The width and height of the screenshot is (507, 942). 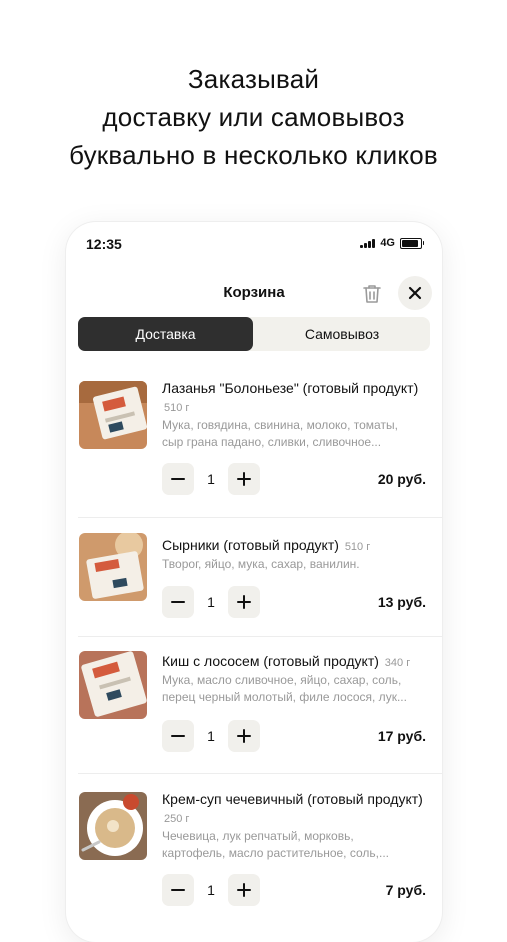 What do you see at coordinates (292, 799) in the screenshot?
I see `product-title: Крем-суп чечевичный (готовый продукт)` at bounding box center [292, 799].